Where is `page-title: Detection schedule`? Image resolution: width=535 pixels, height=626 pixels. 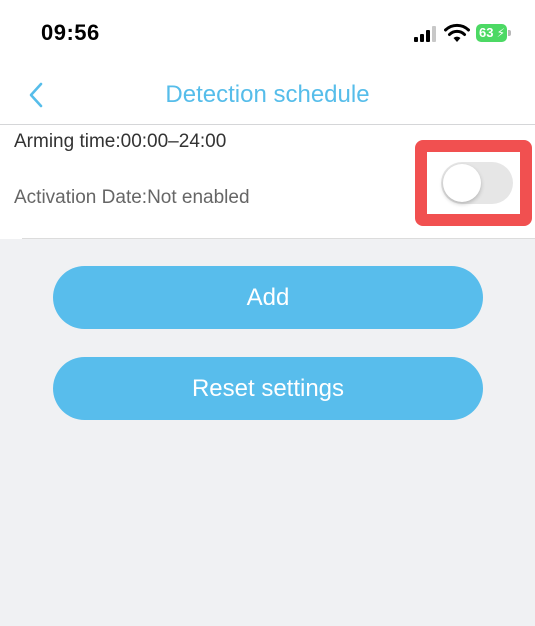
page-title: Detection schedule is located at coordinates (267, 94).